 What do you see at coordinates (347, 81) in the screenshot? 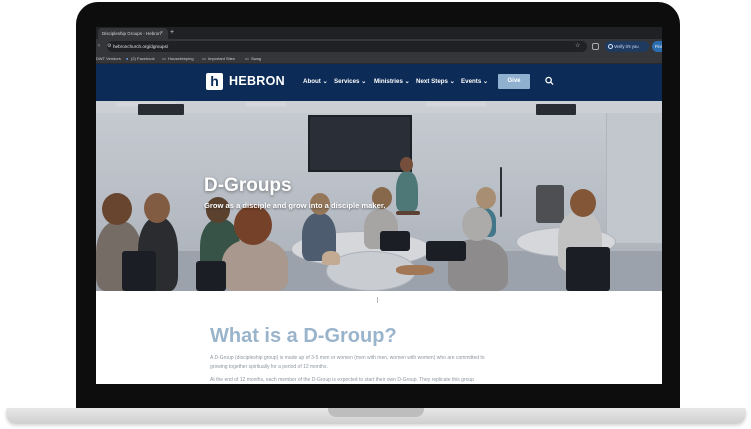
I see `nav-label: Services` at bounding box center [347, 81].